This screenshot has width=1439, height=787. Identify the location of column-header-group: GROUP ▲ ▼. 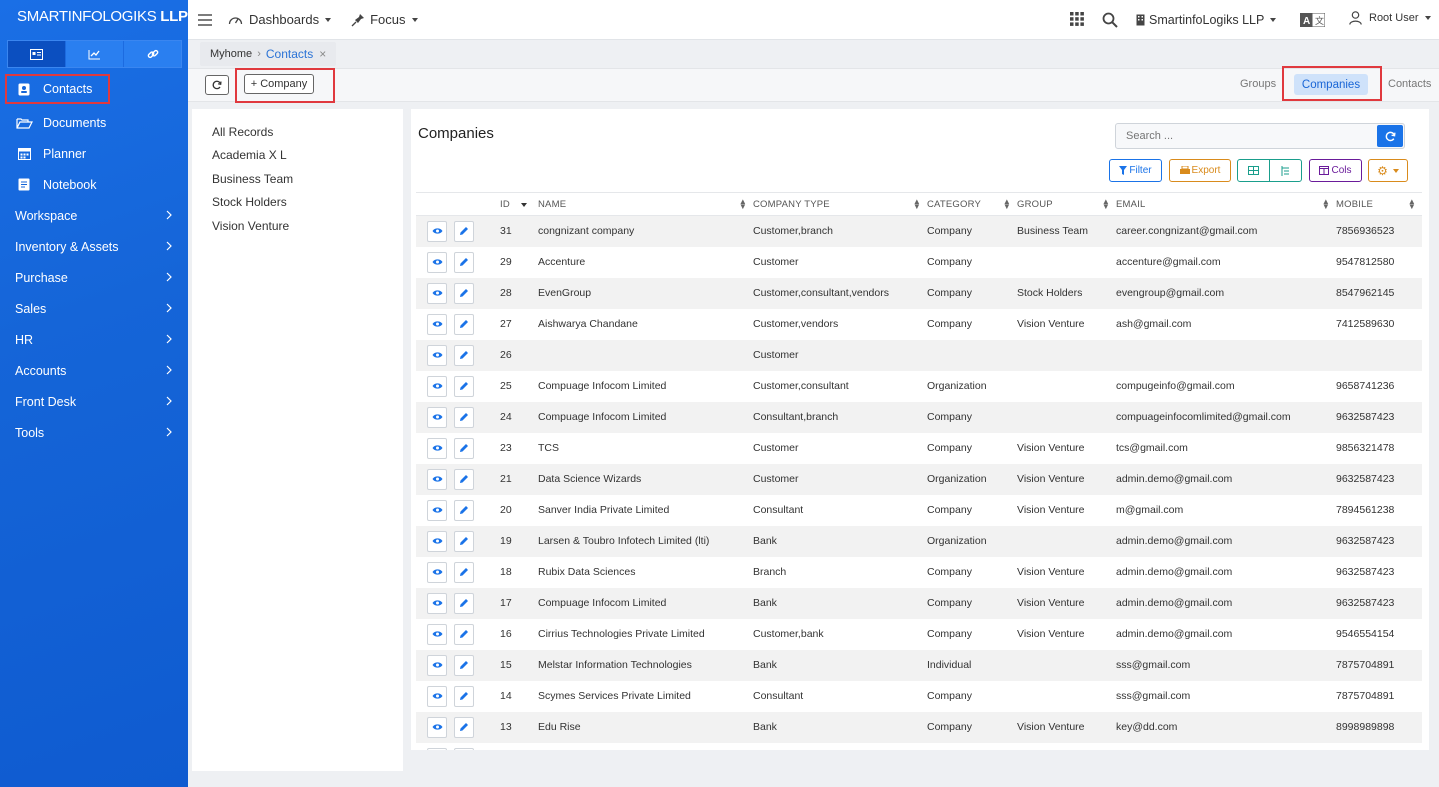
(1066, 204).